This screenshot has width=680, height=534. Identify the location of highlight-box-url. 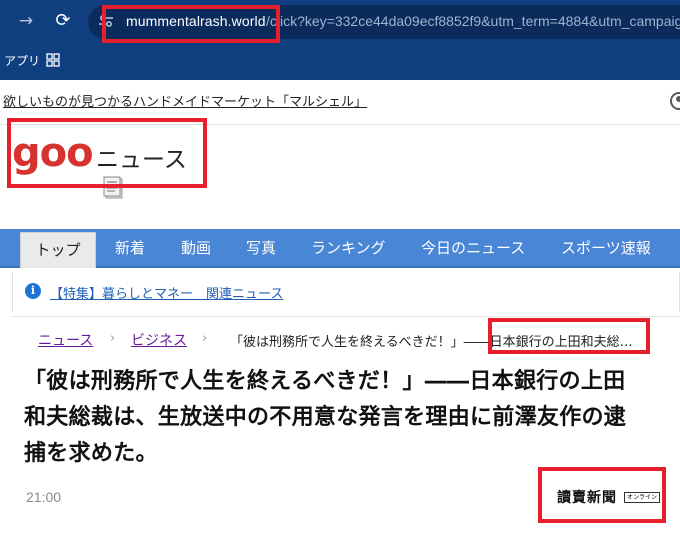
(191, 24).